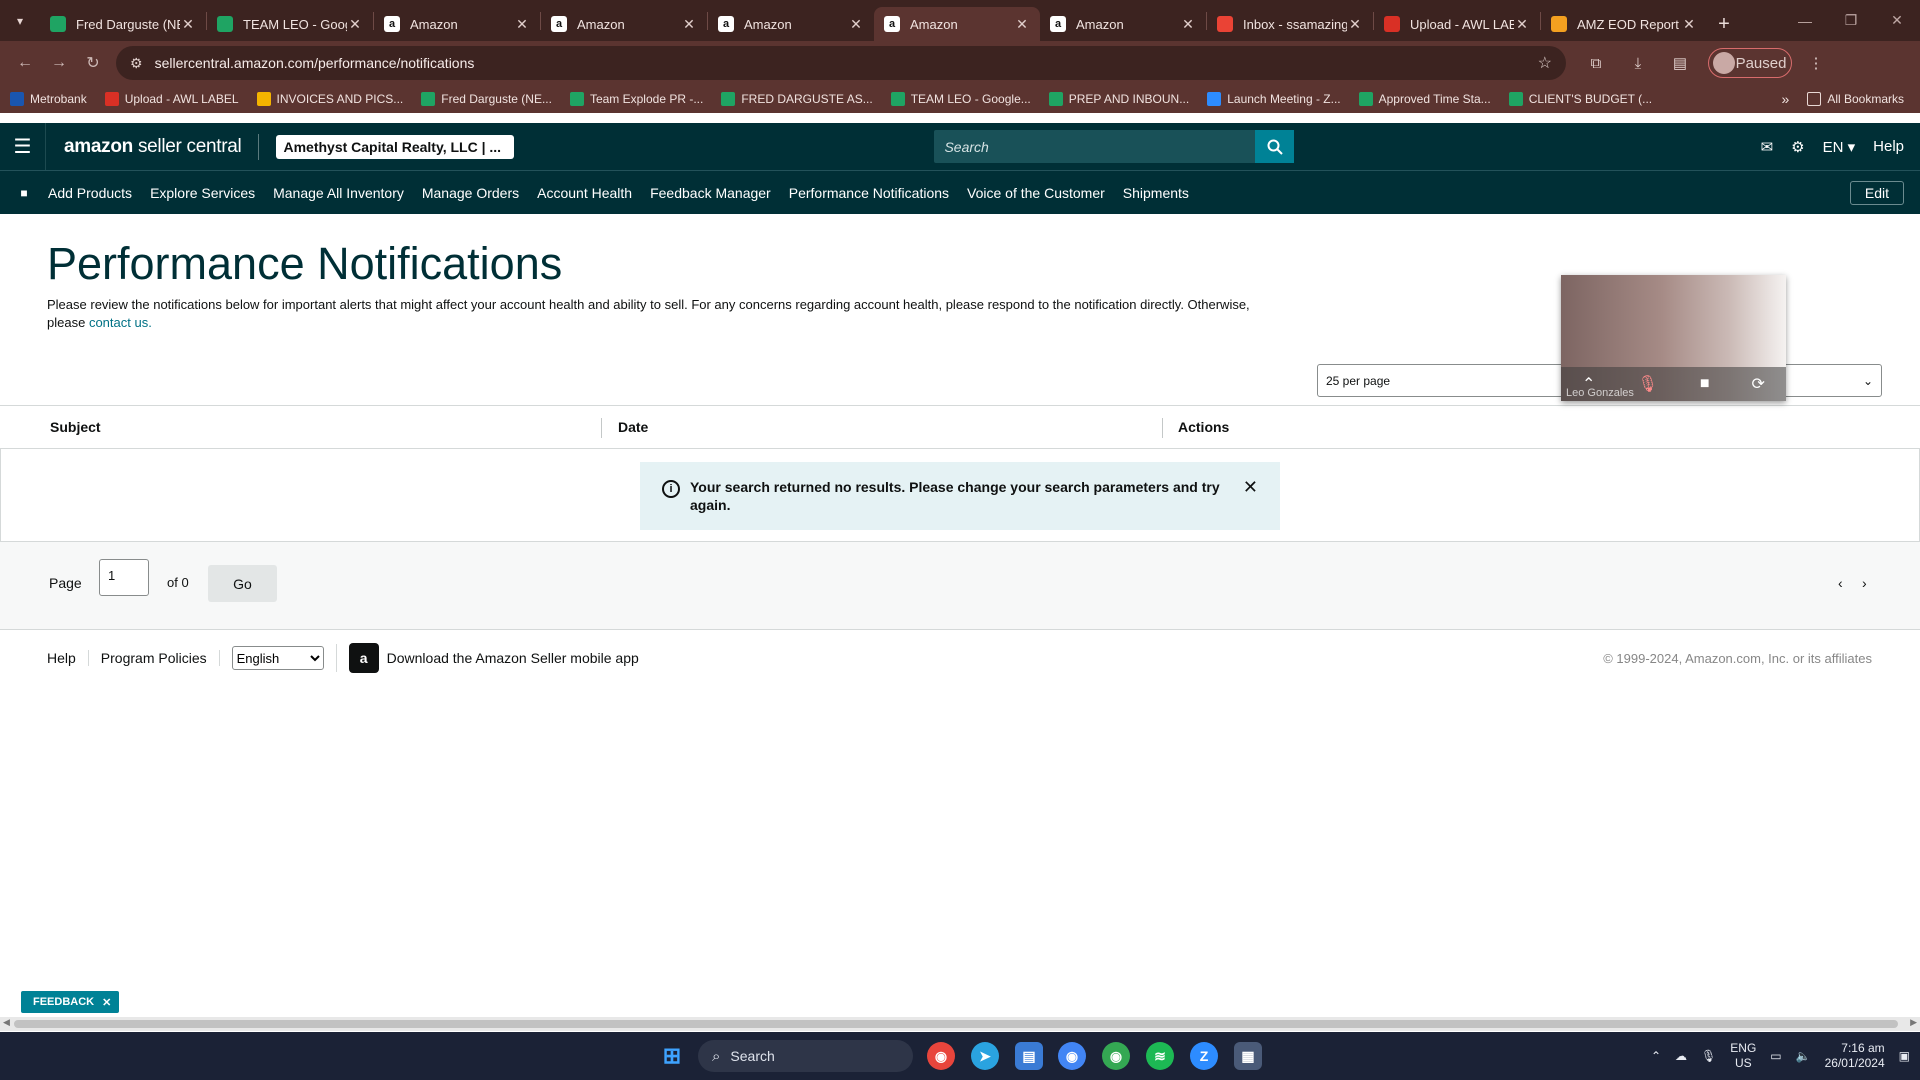 This screenshot has width=1920, height=1080. Describe the element at coordinates (1724, 24) in the screenshot. I see `new-tab-button: +` at that location.